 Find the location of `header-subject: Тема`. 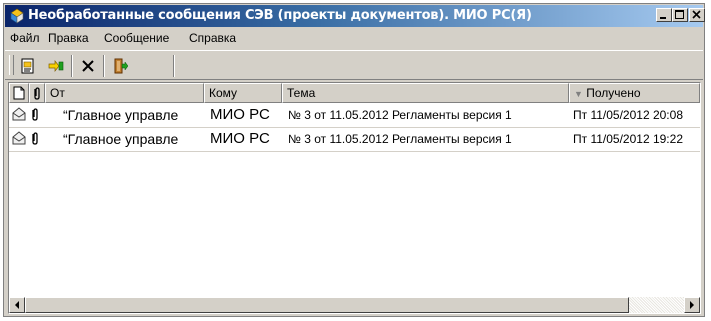

header-subject: Тема is located at coordinates (425, 93).